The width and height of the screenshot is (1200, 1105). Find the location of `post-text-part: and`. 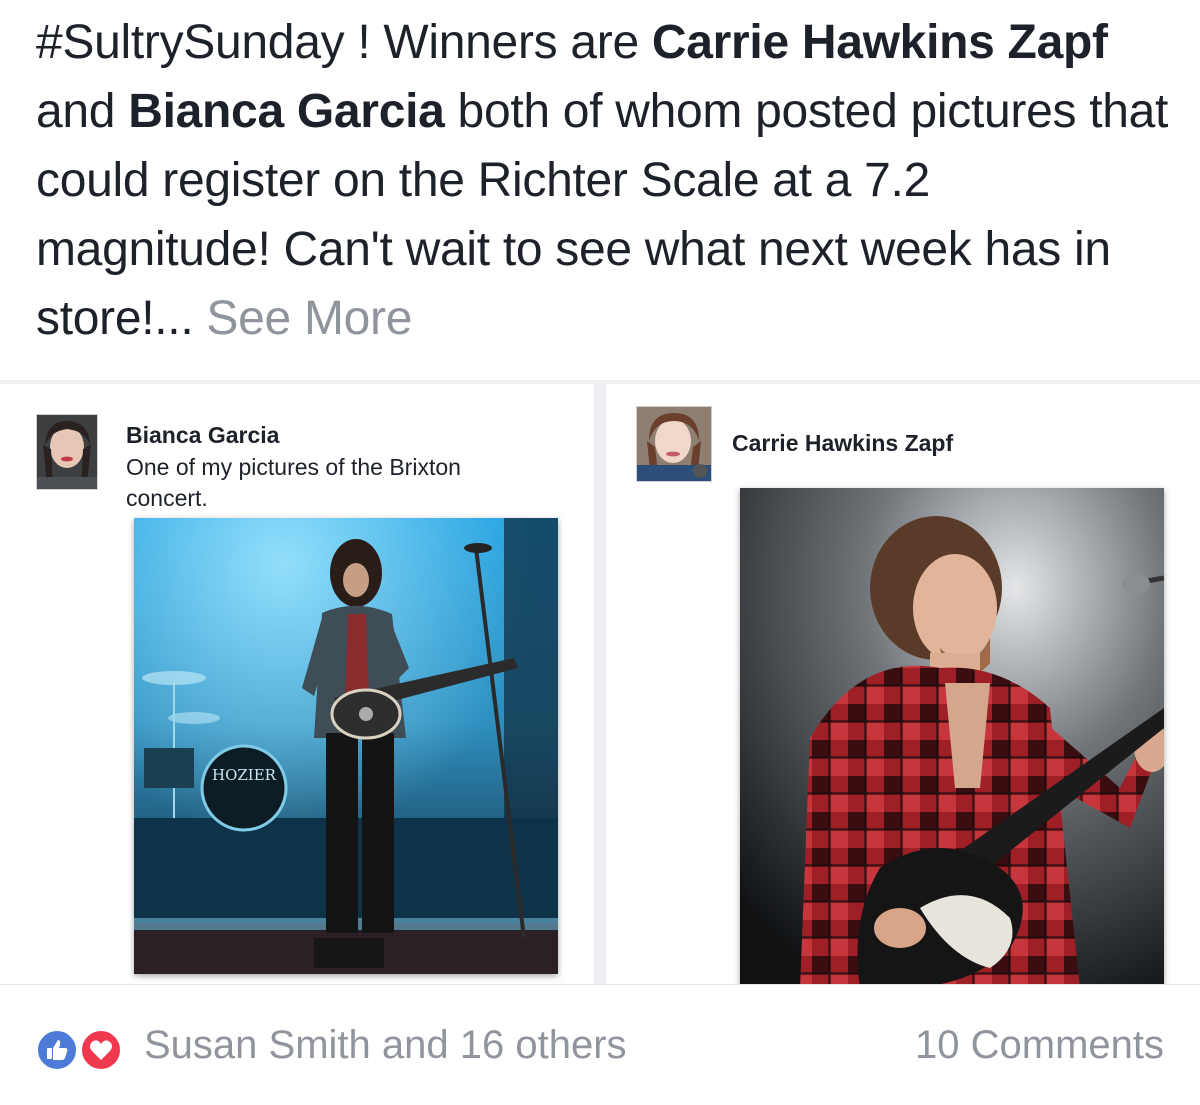

post-text-part: and is located at coordinates (82, 111).